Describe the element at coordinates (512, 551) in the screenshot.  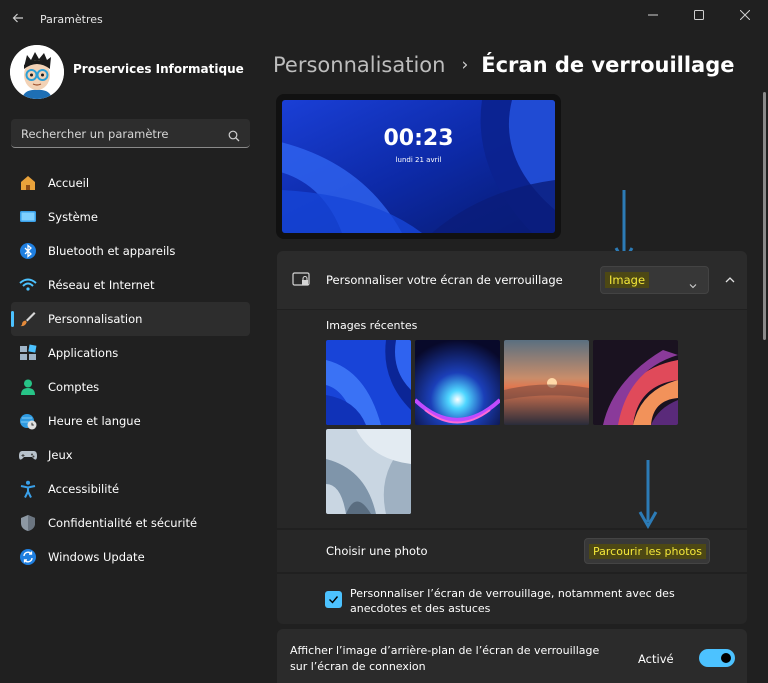
I see `choose-photo-row: Choisir une photo Parcourir les photos` at that location.